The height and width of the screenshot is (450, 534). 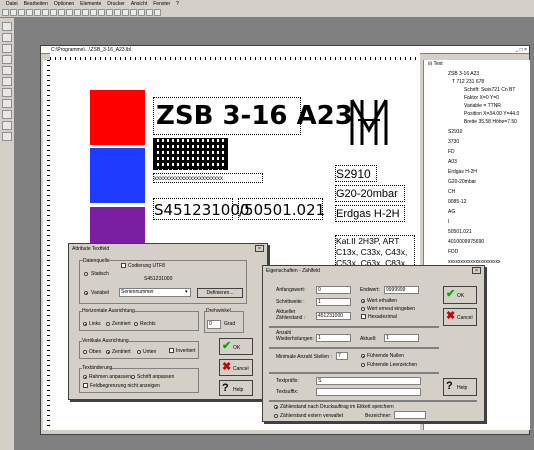 I want to click on links-radio, so click(x=85, y=324).